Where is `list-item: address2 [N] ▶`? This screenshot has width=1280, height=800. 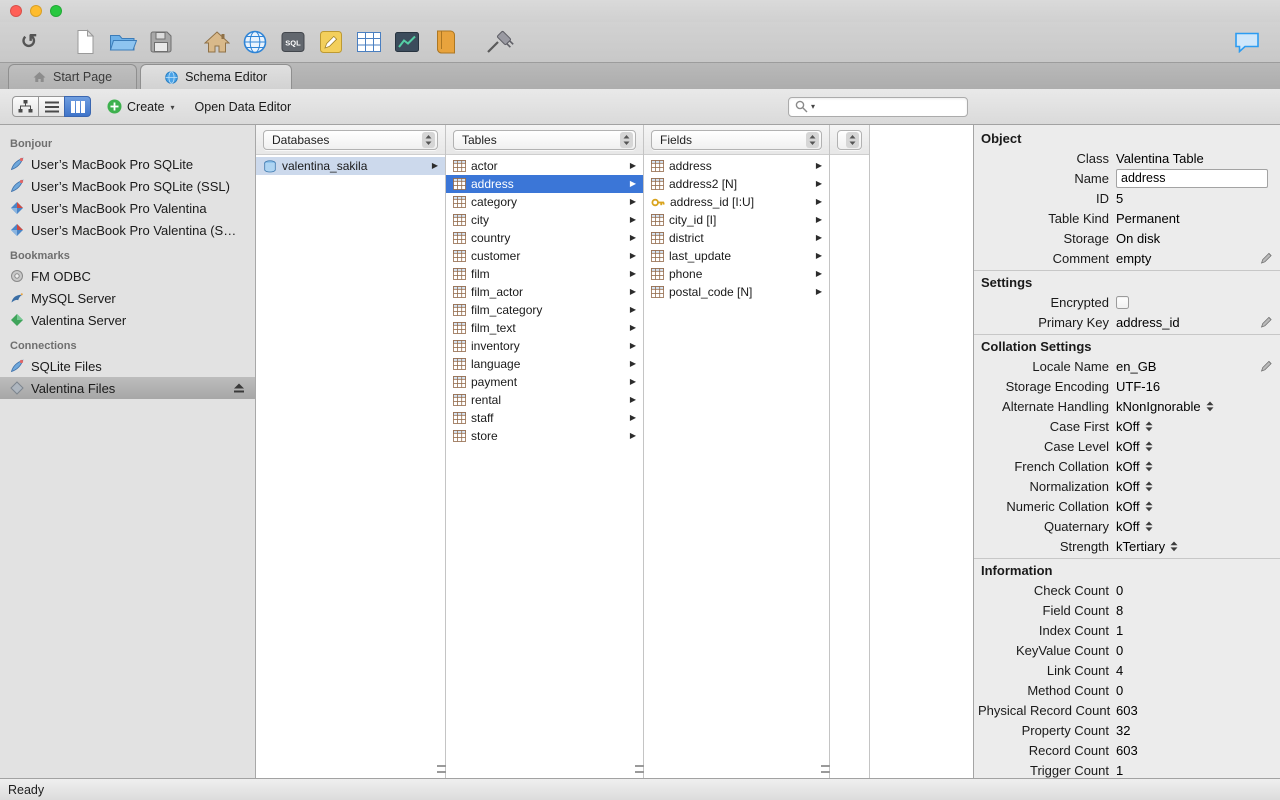 list-item: address2 [N] ▶ is located at coordinates (736, 184).